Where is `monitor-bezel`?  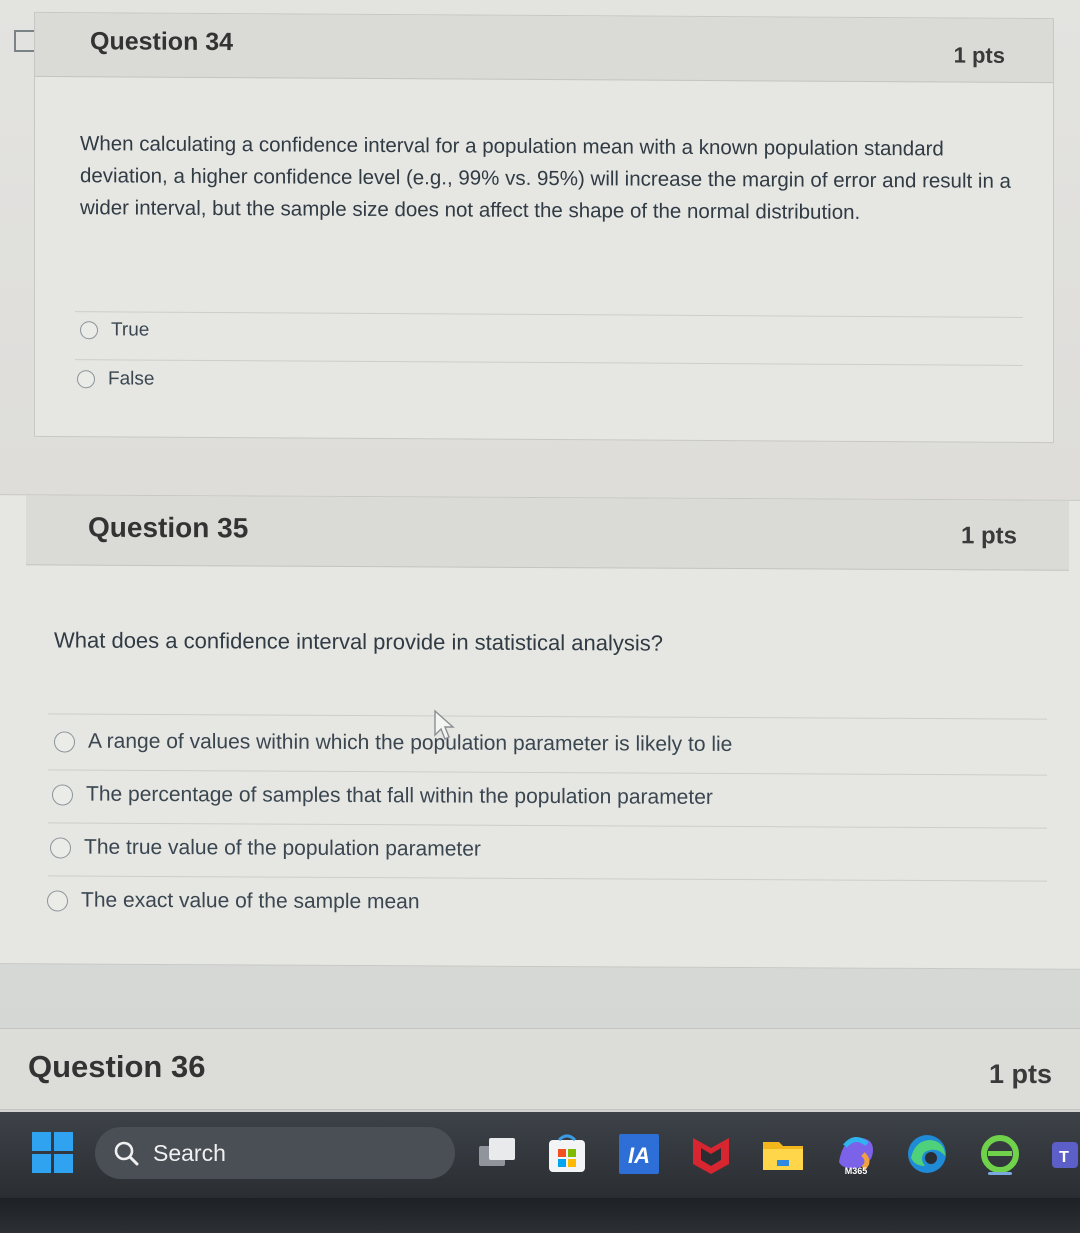 monitor-bezel is located at coordinates (540, 1215).